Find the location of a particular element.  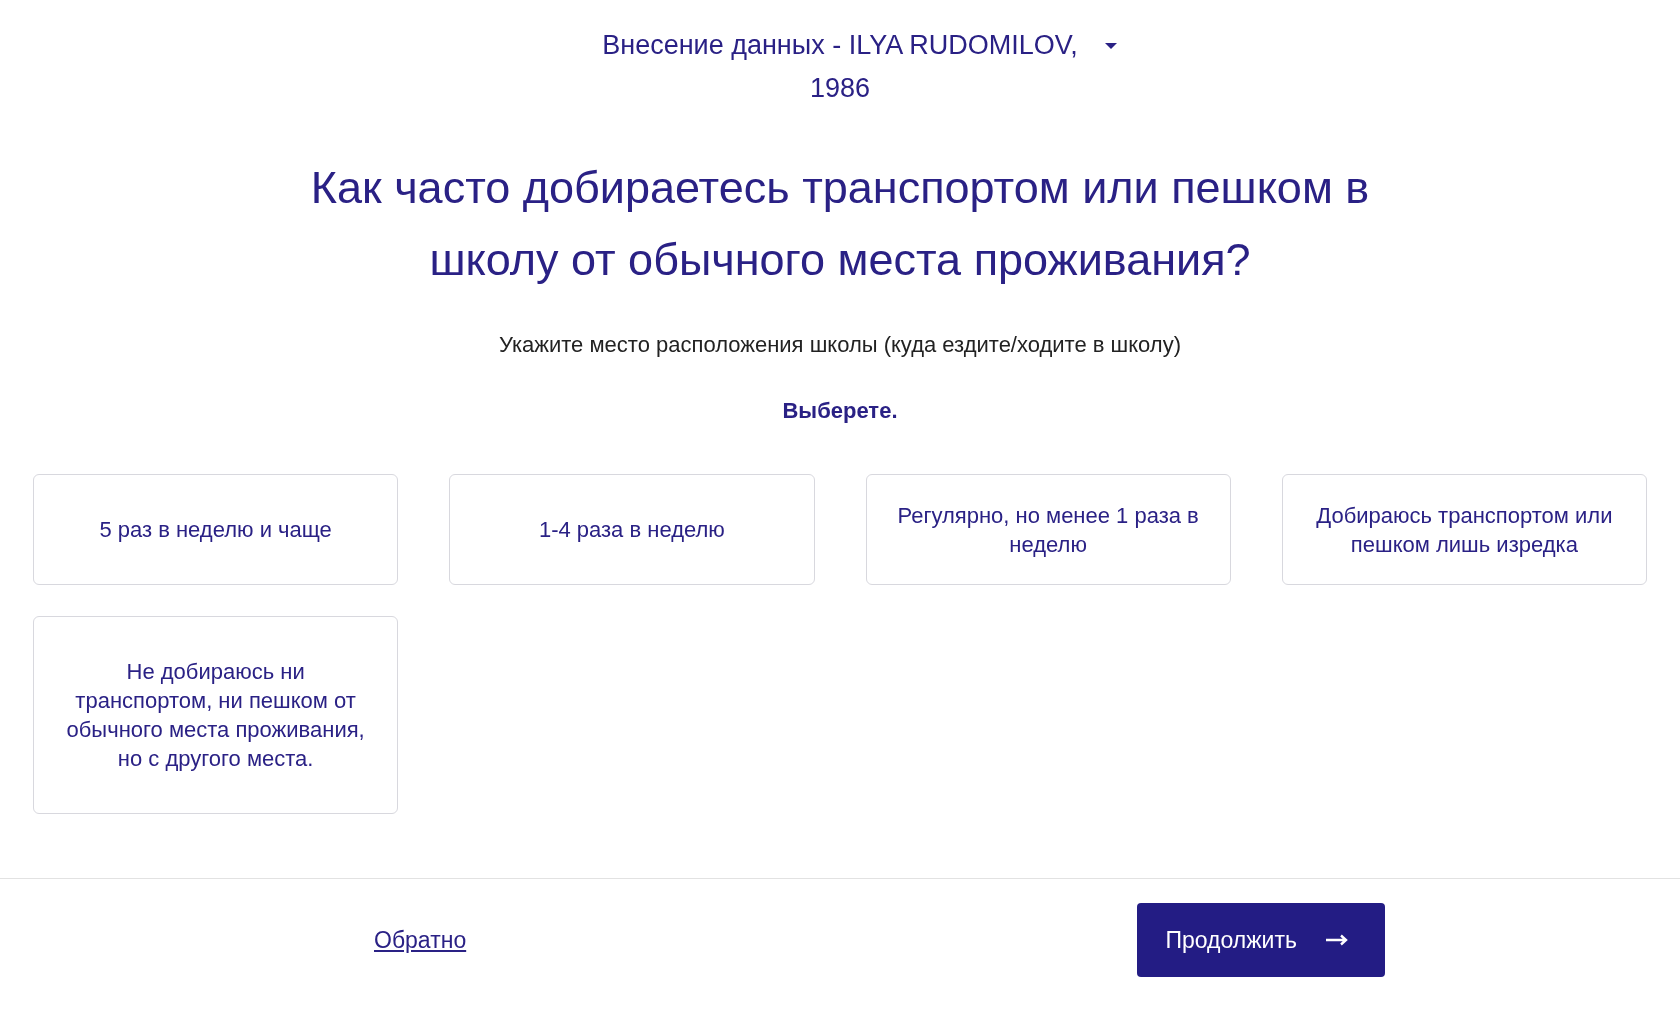

answer-option: 1-4 раза в неделю is located at coordinates (632, 529).